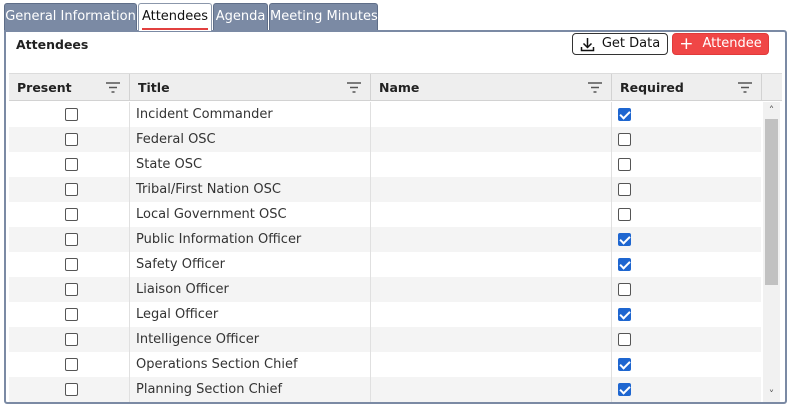 Image resolution: width=790 pixels, height=407 pixels. I want to click on tab-general-information: General Information, so click(70, 16).